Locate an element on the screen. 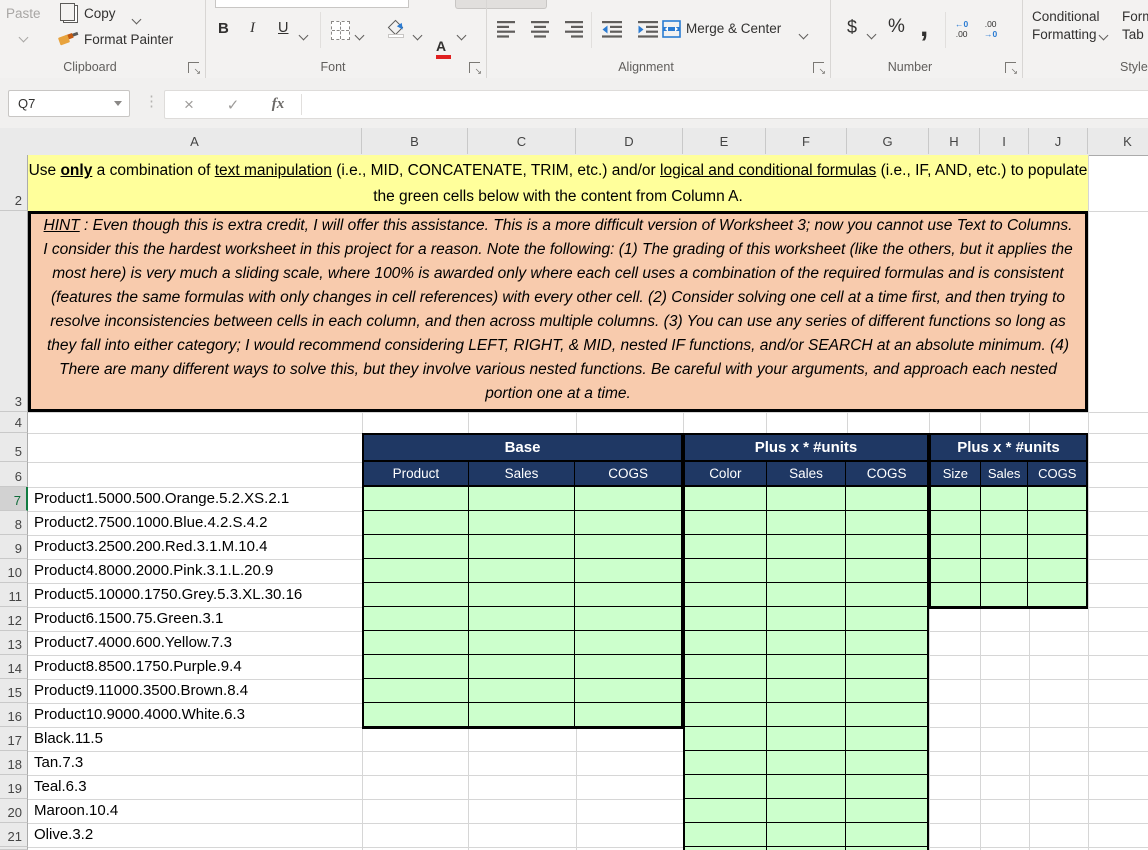  align-left-icon is located at coordinates (507, 32).